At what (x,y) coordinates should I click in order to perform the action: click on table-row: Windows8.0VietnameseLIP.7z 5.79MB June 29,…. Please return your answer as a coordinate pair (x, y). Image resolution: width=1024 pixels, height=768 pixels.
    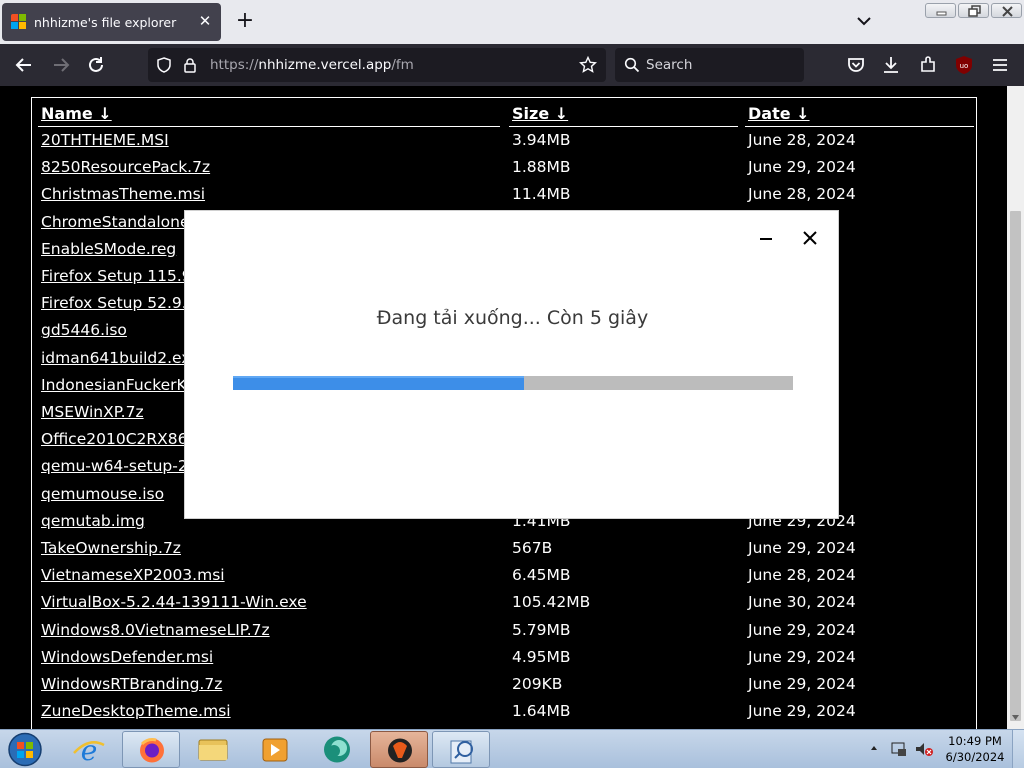
    Looking at the image, I should click on (505, 634).